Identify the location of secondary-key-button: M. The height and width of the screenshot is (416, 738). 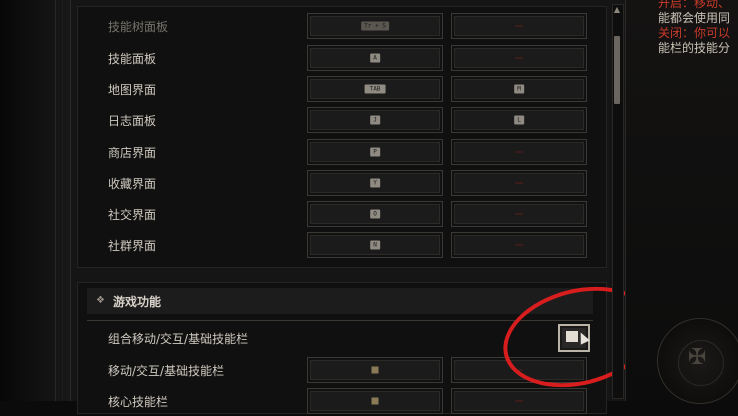
(519, 89).